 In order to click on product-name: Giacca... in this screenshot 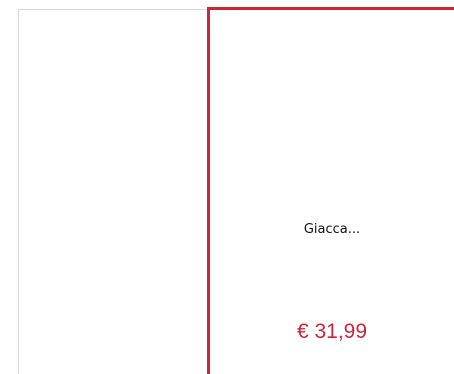, I will do `click(332, 229)`.